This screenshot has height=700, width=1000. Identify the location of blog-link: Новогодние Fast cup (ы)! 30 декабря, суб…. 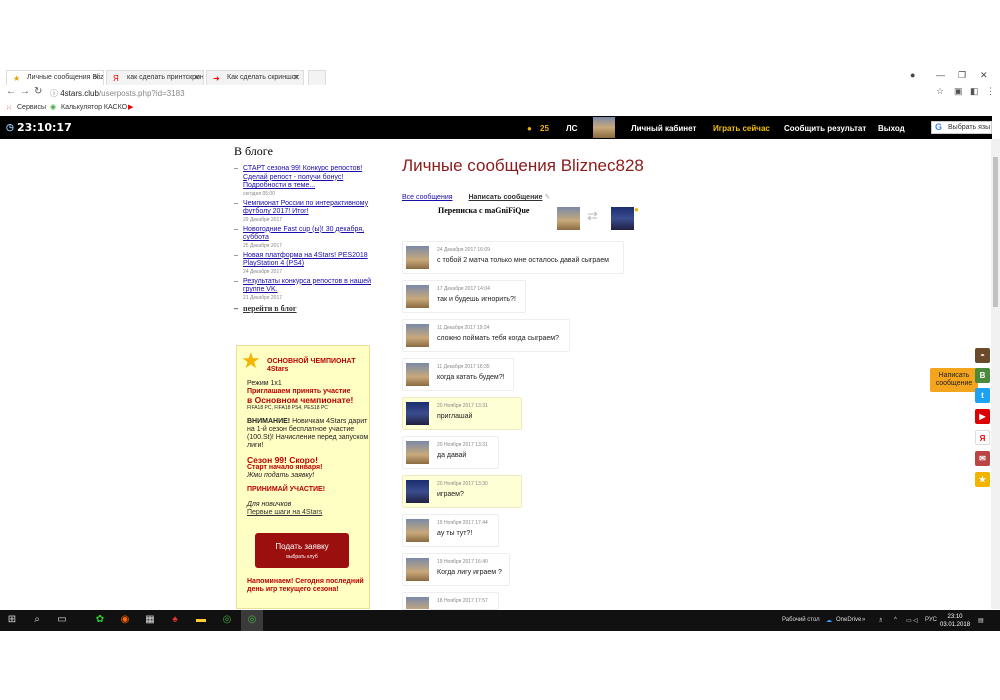
(303, 234).